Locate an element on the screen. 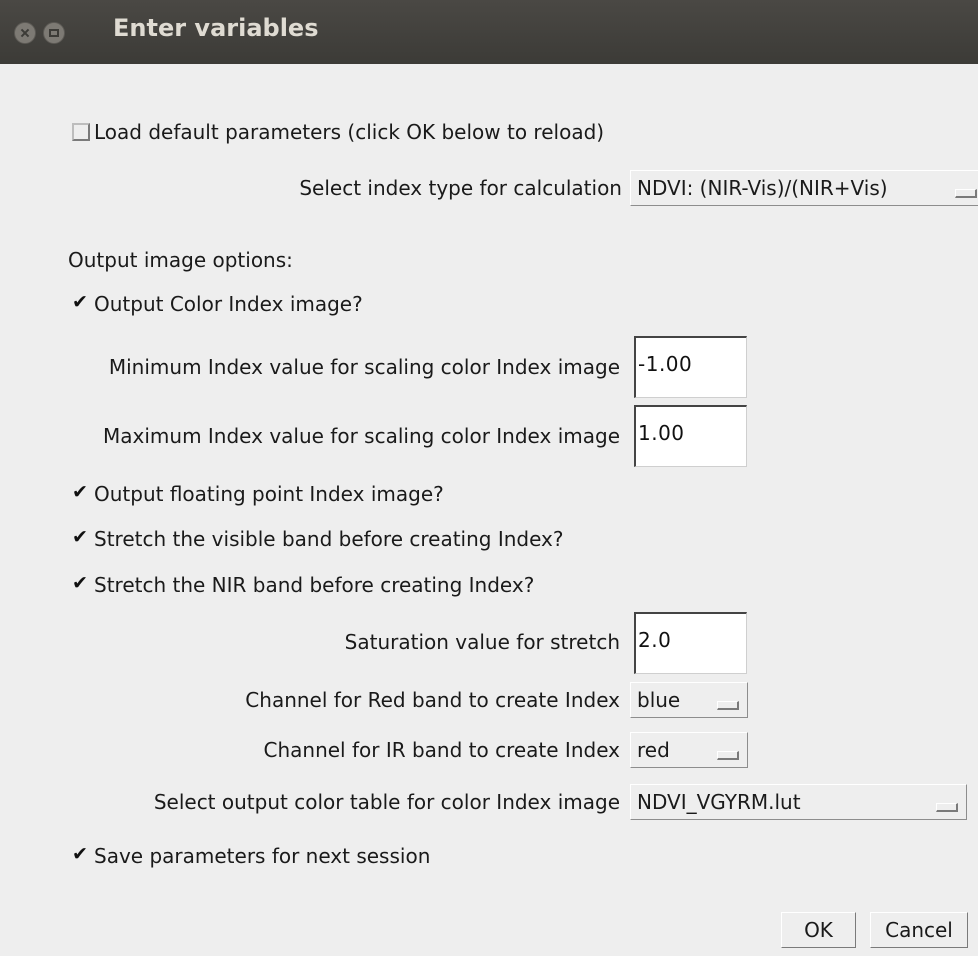 The height and width of the screenshot is (956, 978). red-channel-select: blue is located at coordinates (689, 700).